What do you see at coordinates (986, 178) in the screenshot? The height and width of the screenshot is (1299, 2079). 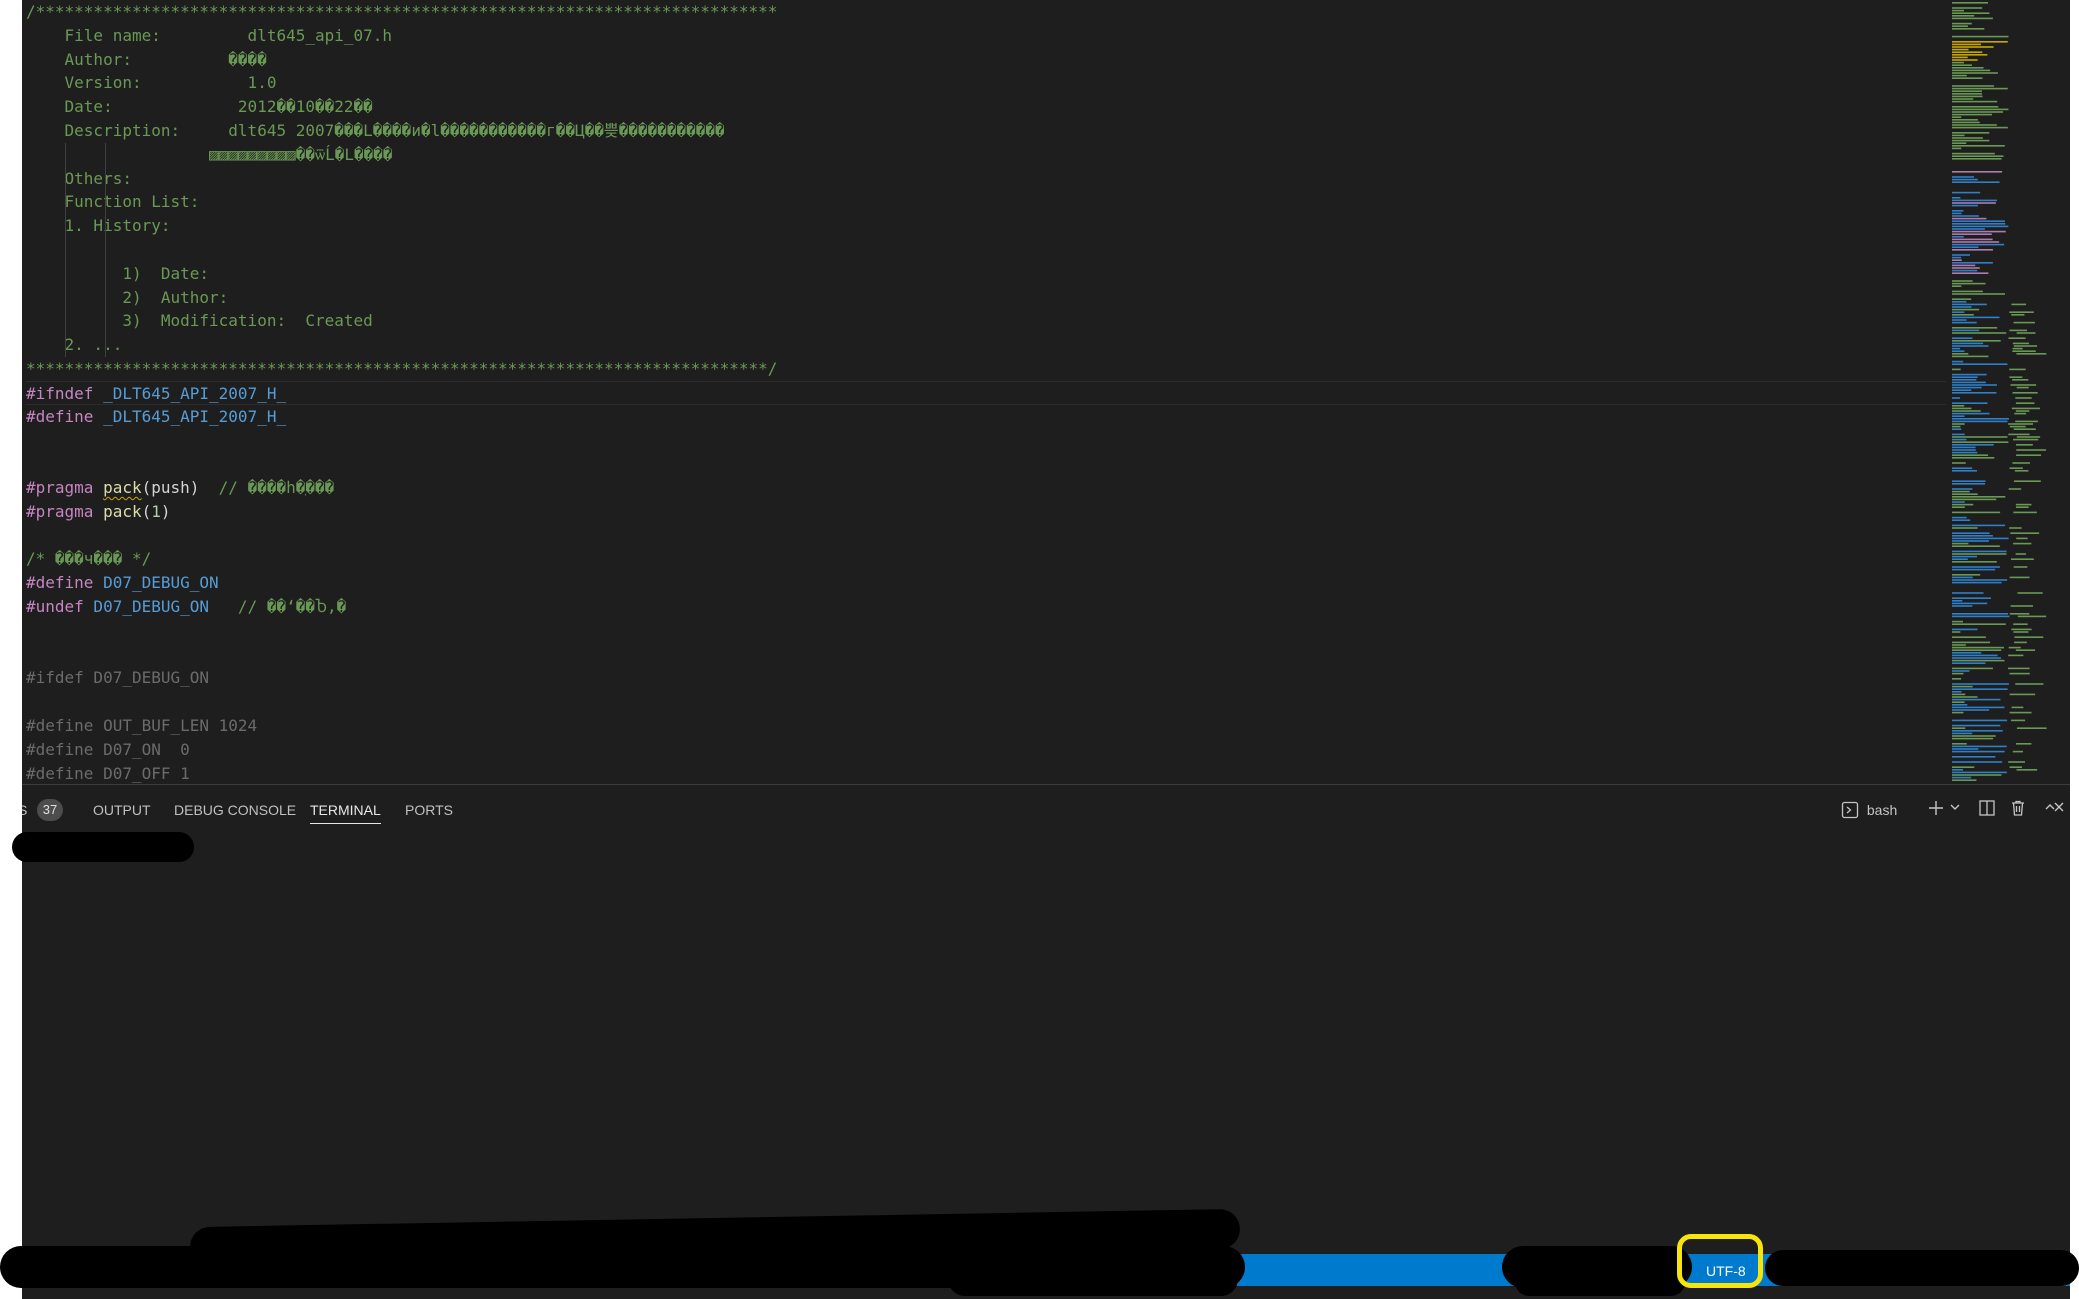 I see `code-line: Others:` at bounding box center [986, 178].